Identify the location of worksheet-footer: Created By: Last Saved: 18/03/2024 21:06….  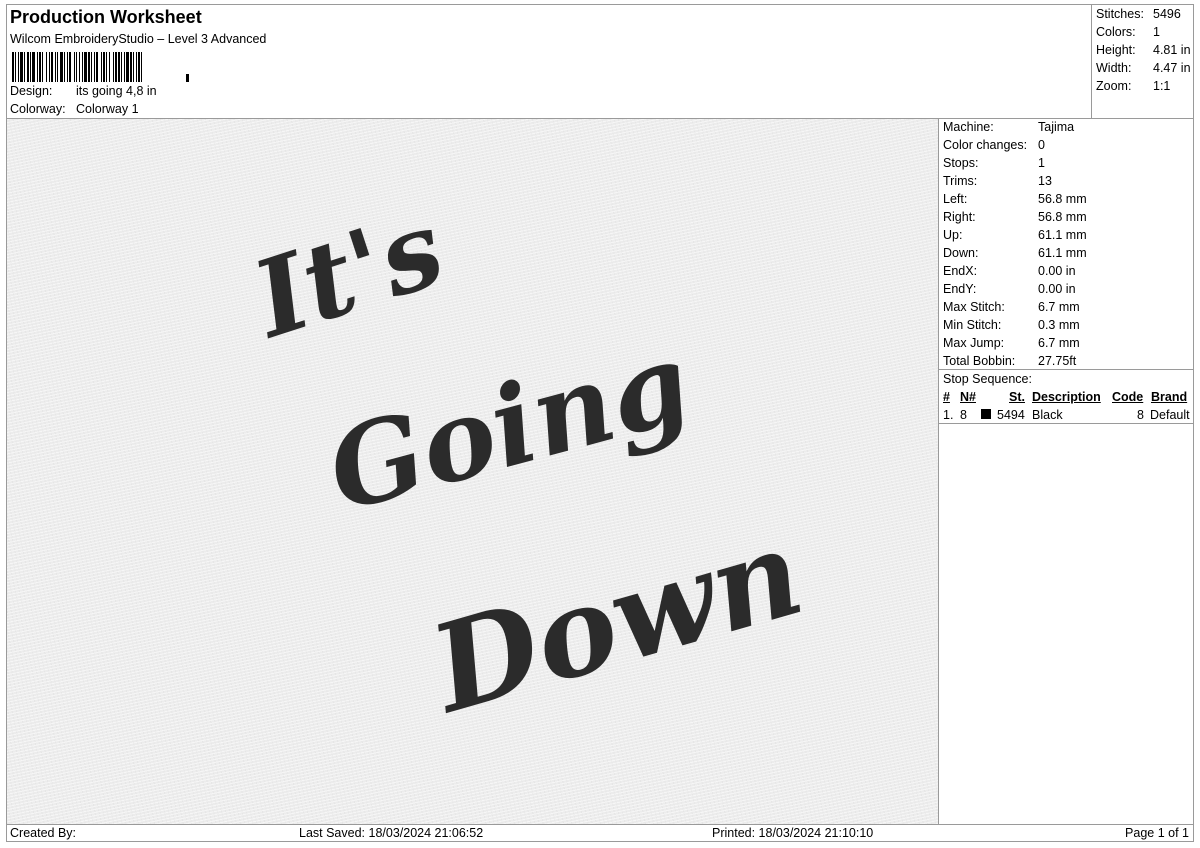
(600, 833).